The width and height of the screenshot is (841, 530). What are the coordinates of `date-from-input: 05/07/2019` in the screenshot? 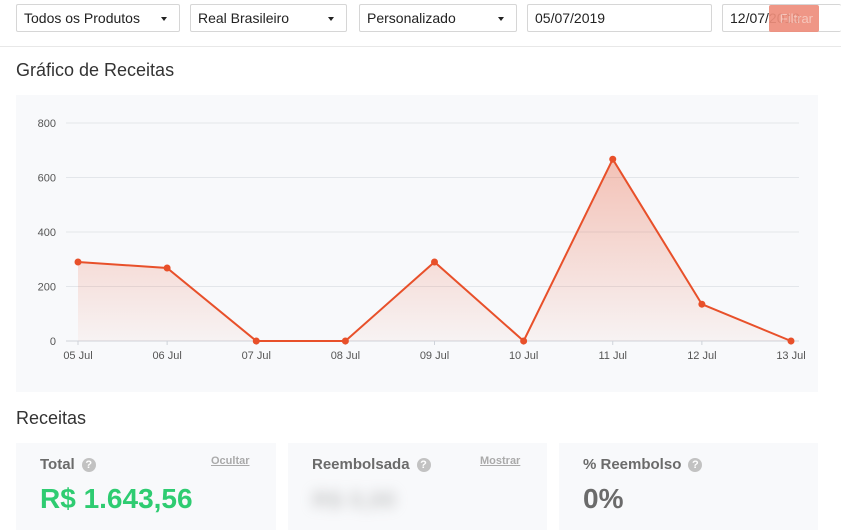 It's located at (619, 18).